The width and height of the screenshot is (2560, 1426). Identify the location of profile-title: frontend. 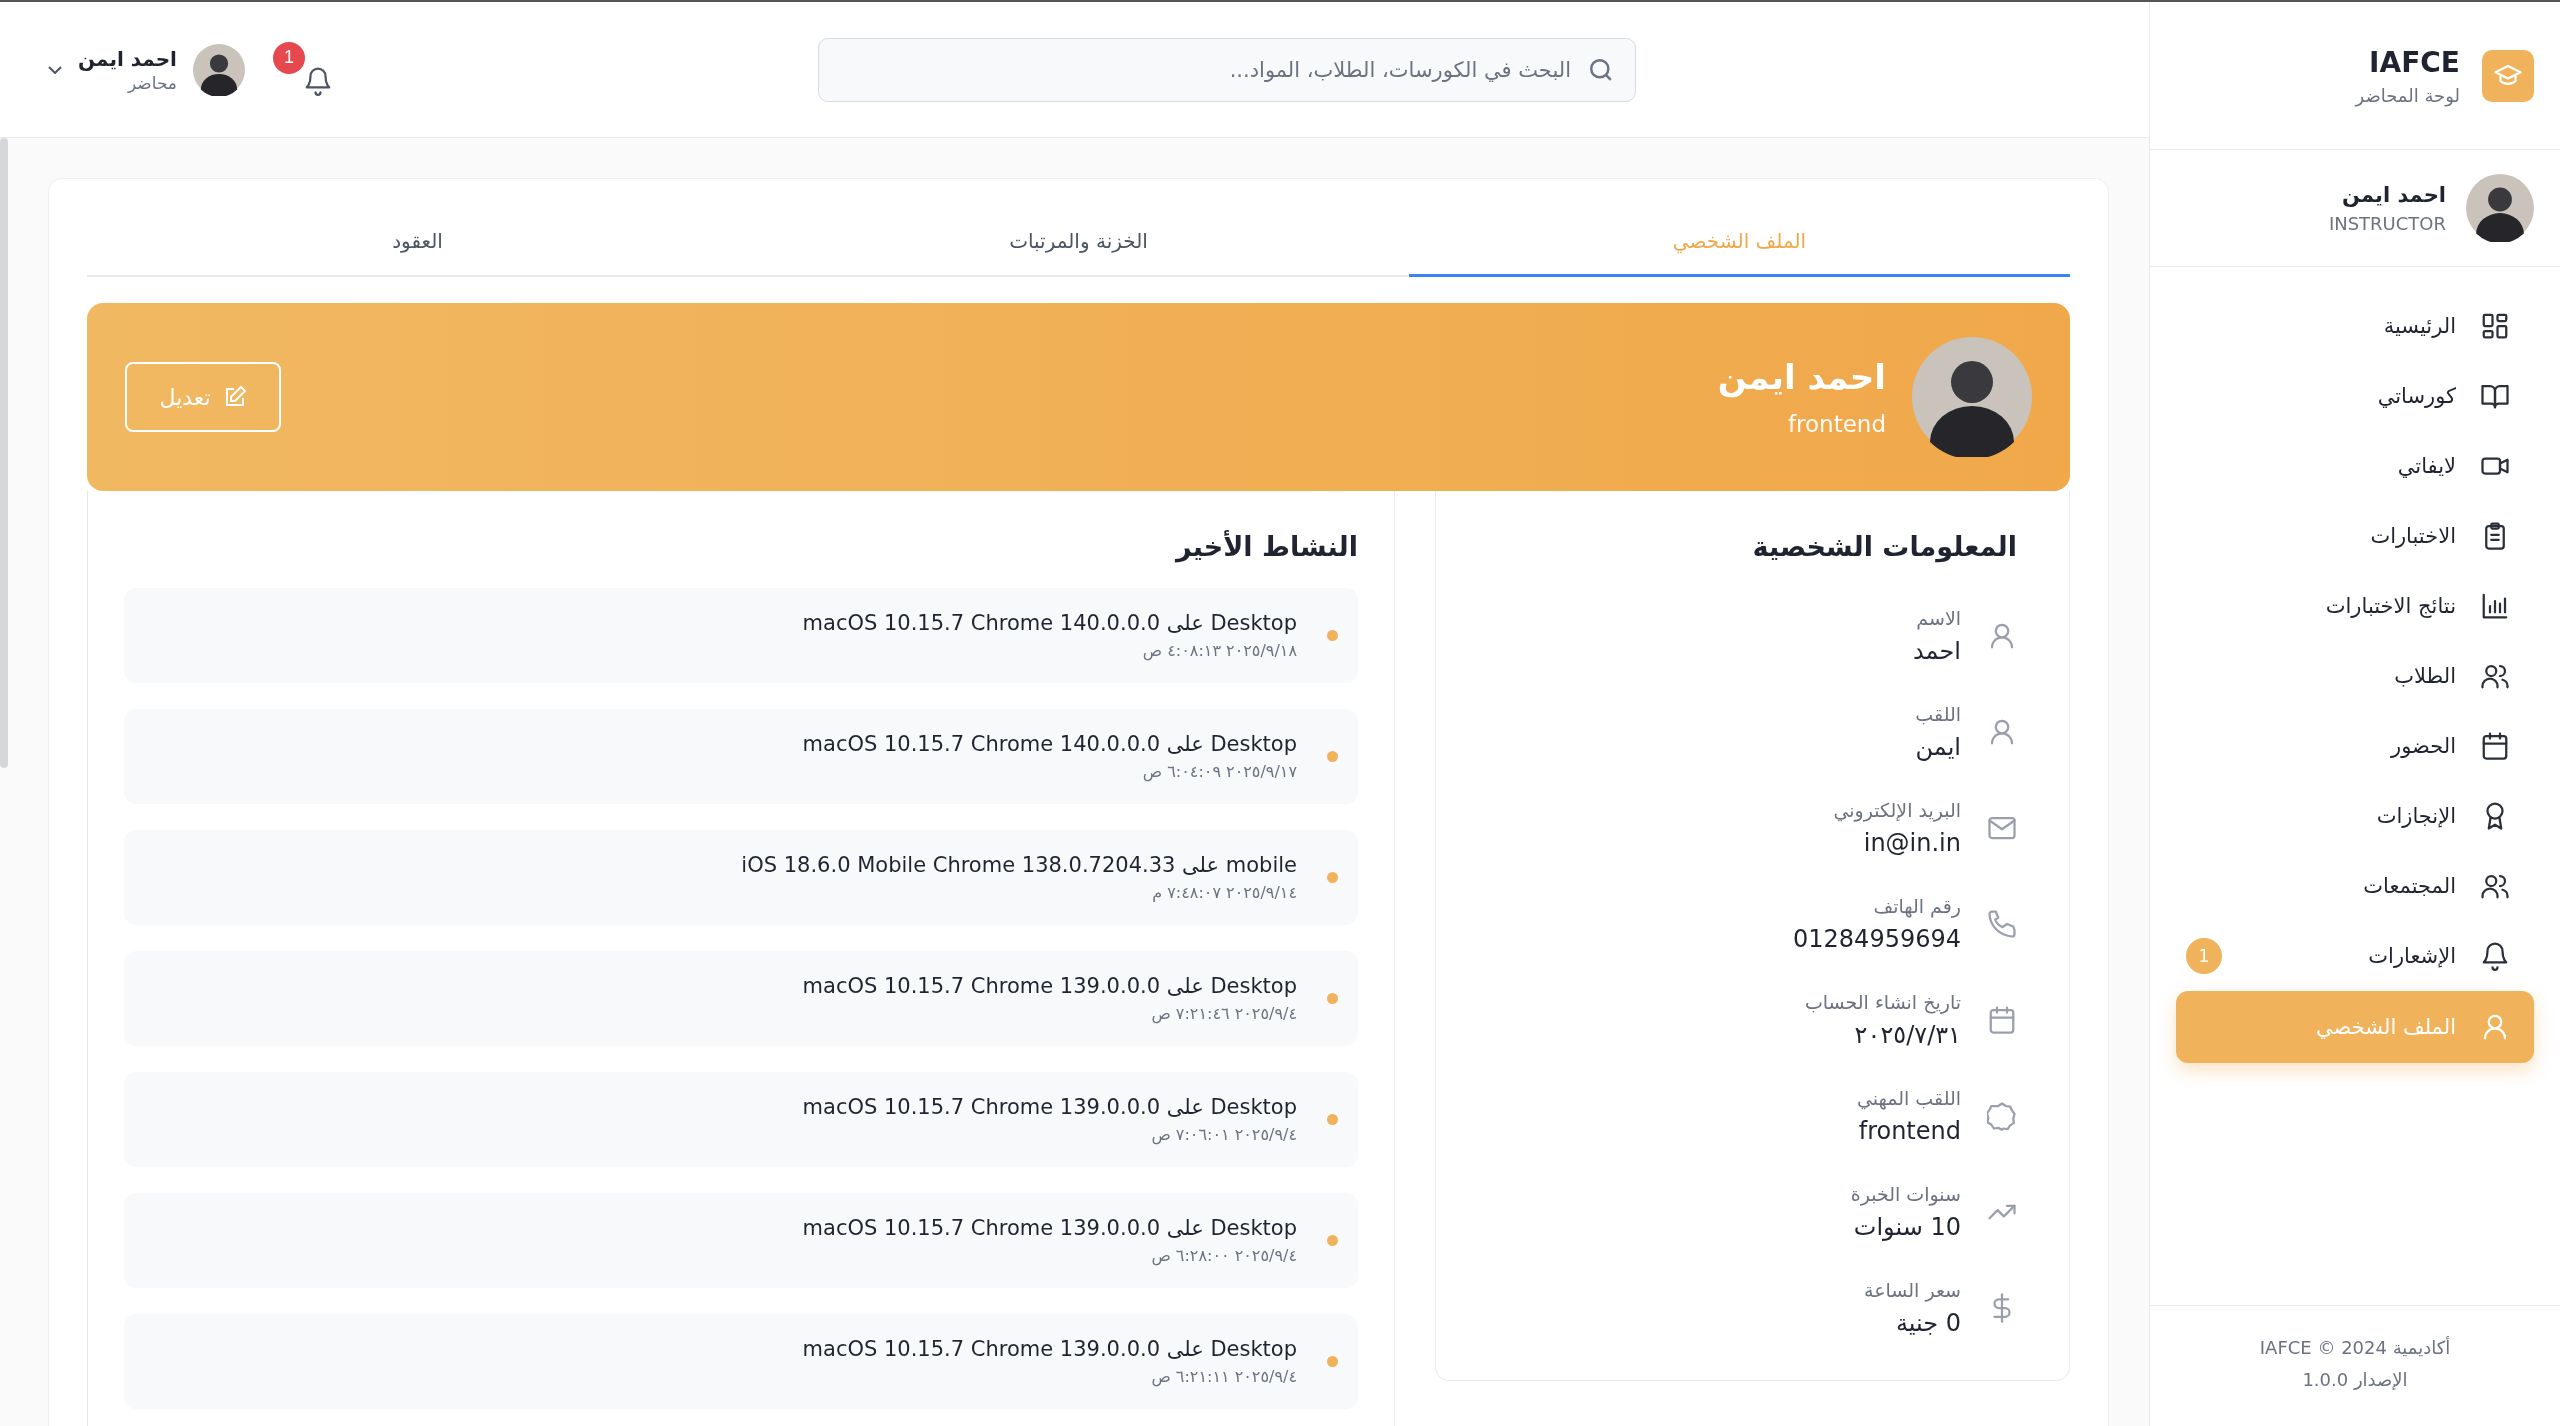
(1836, 424).